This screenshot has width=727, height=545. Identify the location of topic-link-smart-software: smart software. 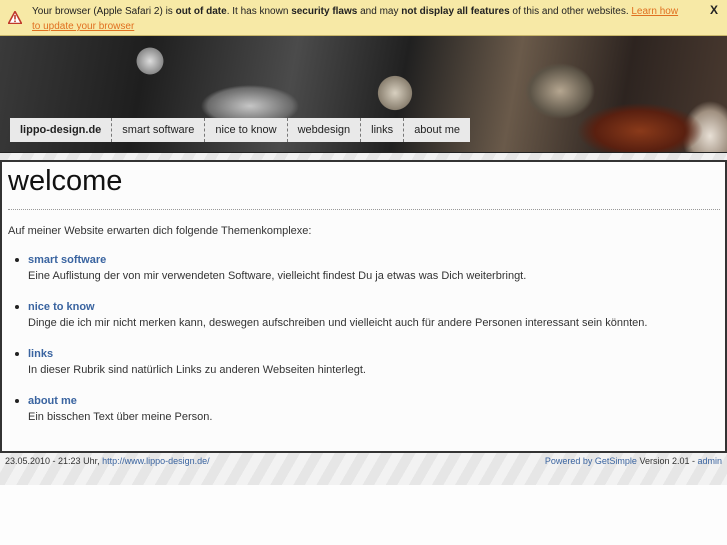
(368, 260).